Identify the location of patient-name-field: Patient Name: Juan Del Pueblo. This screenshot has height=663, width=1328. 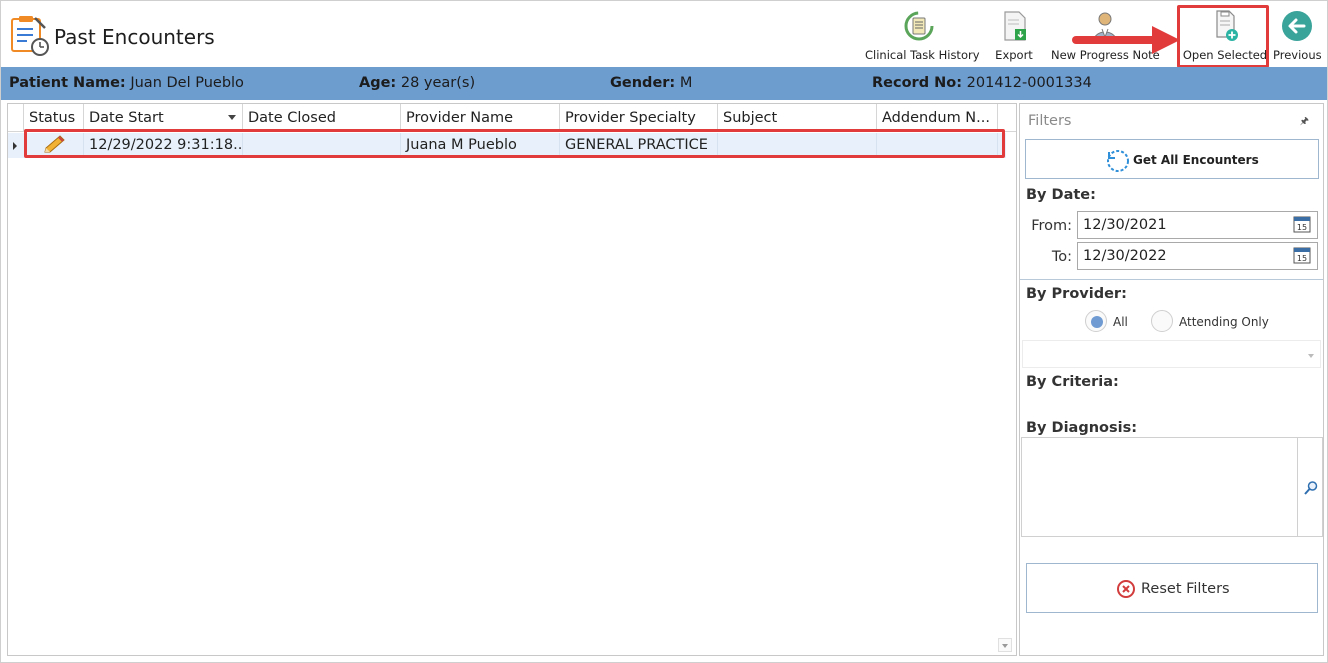
(126, 83).